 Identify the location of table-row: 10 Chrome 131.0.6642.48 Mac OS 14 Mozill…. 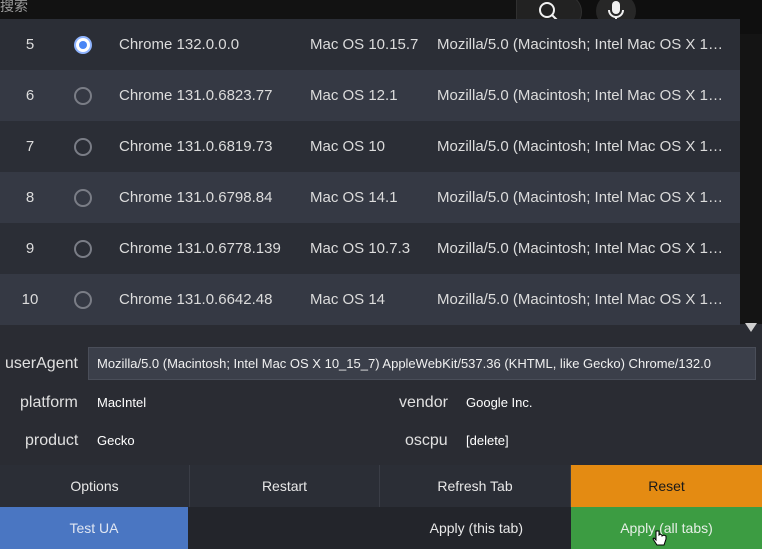
(370, 299).